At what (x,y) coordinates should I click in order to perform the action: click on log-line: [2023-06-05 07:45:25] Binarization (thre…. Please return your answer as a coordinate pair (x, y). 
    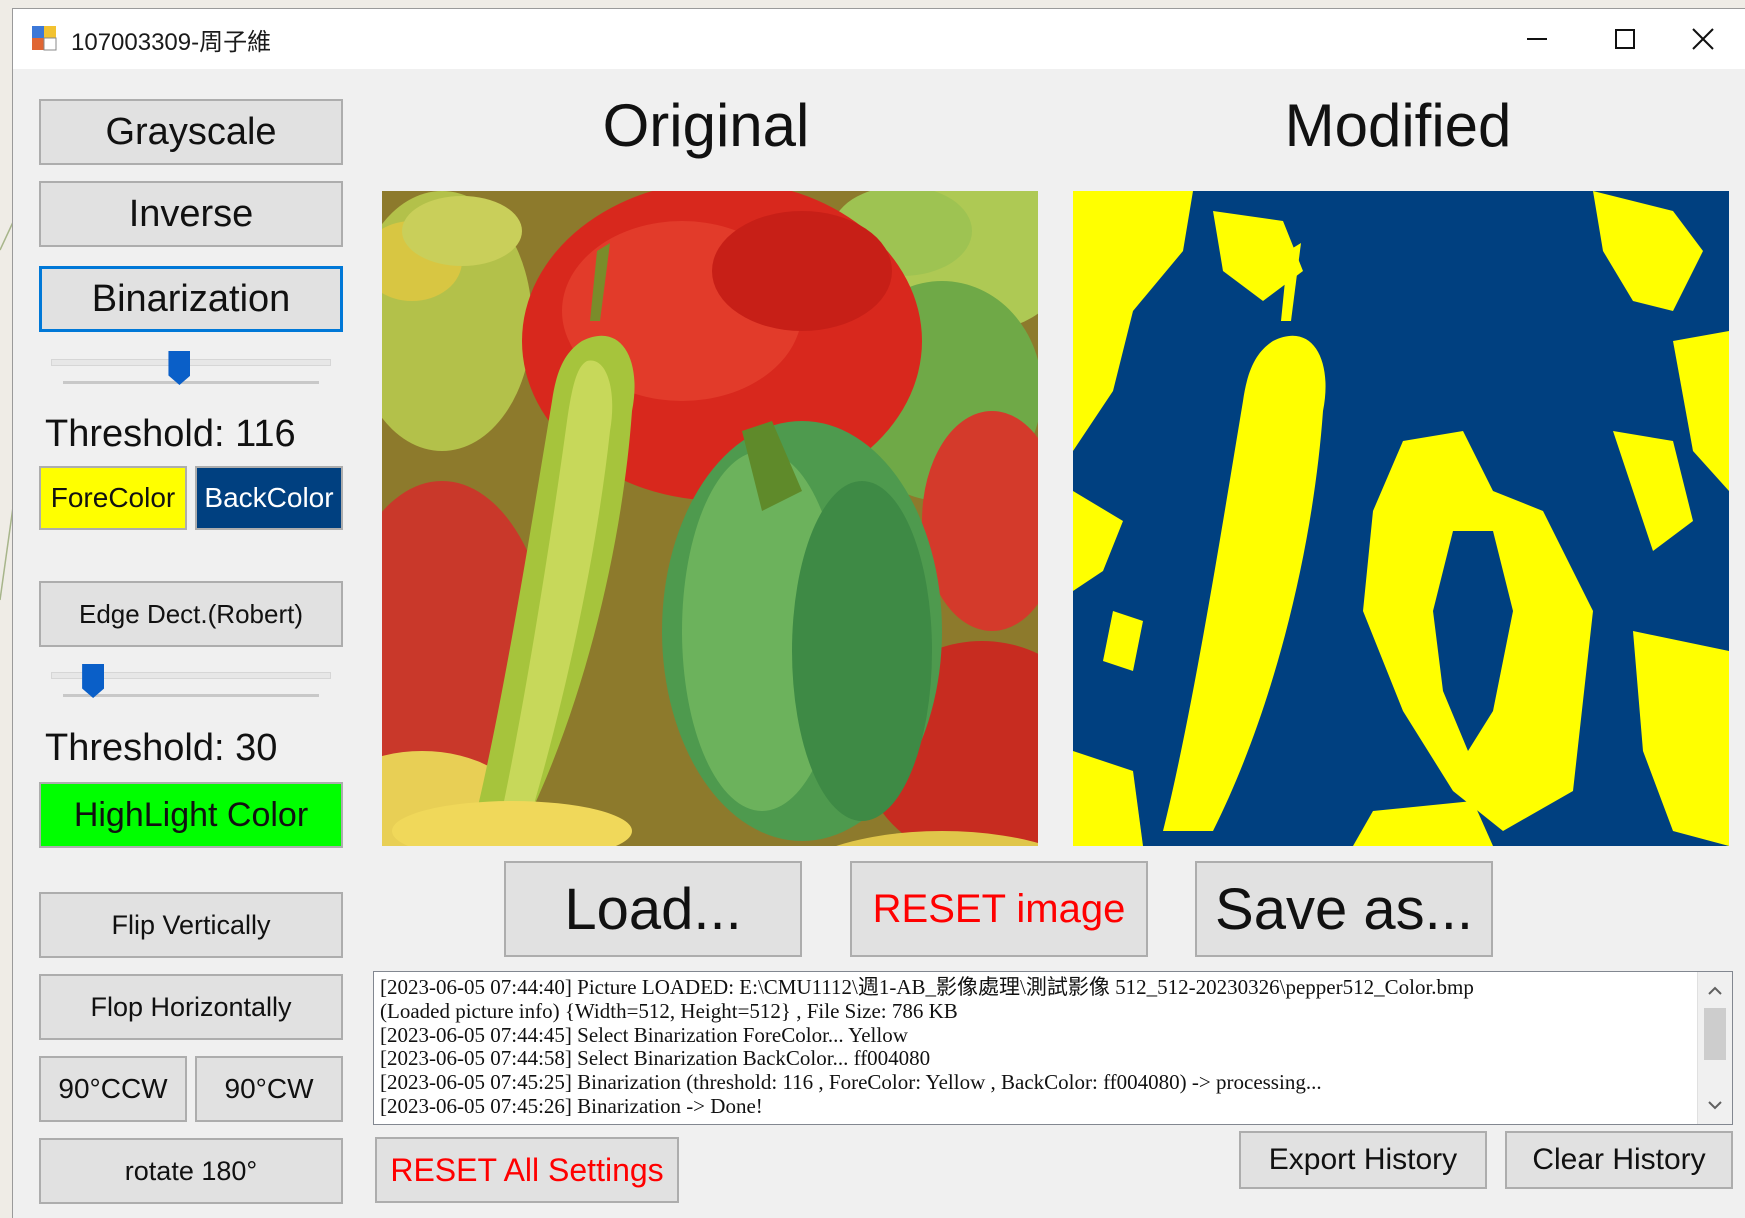
    Looking at the image, I should click on (851, 1082).